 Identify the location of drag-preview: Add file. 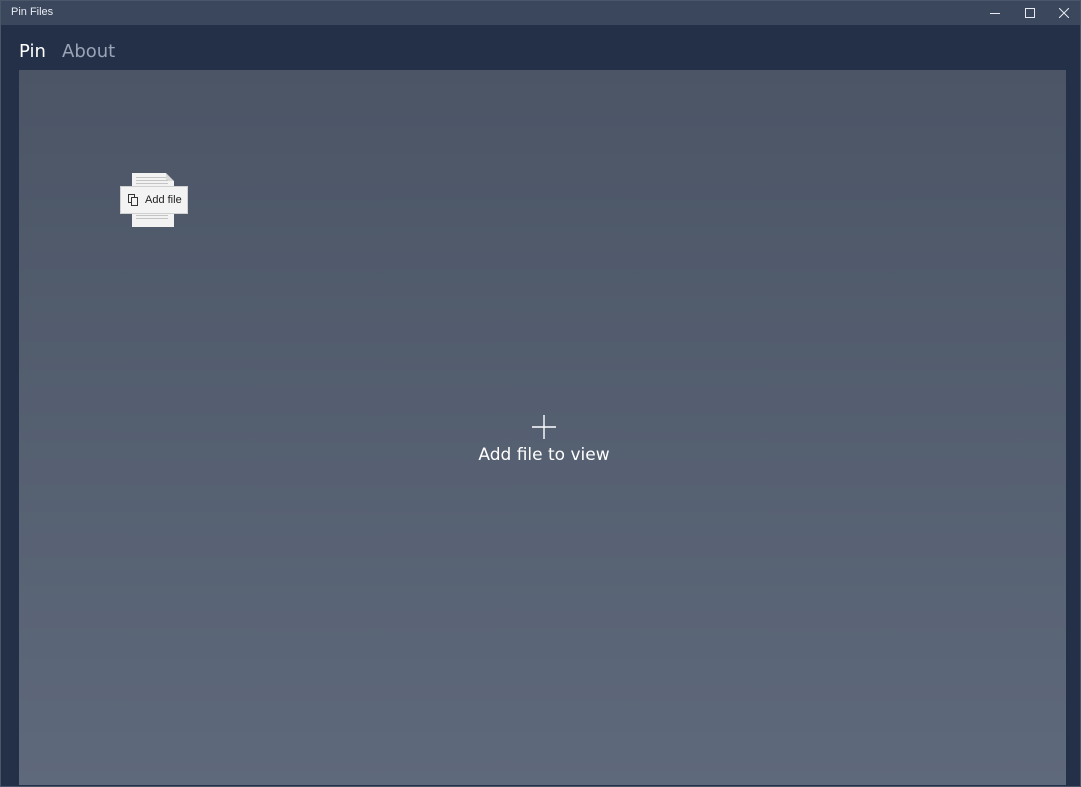
(154, 200).